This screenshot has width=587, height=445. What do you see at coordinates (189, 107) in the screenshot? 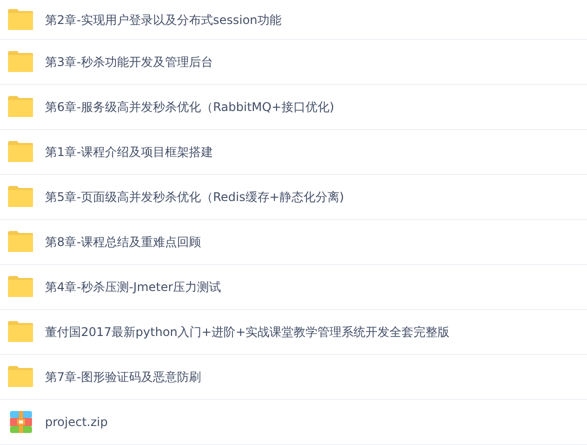
I see `file-name: 第6章-服务级高并发秒杀优化（RabbitMQ+接口优化)` at bounding box center [189, 107].